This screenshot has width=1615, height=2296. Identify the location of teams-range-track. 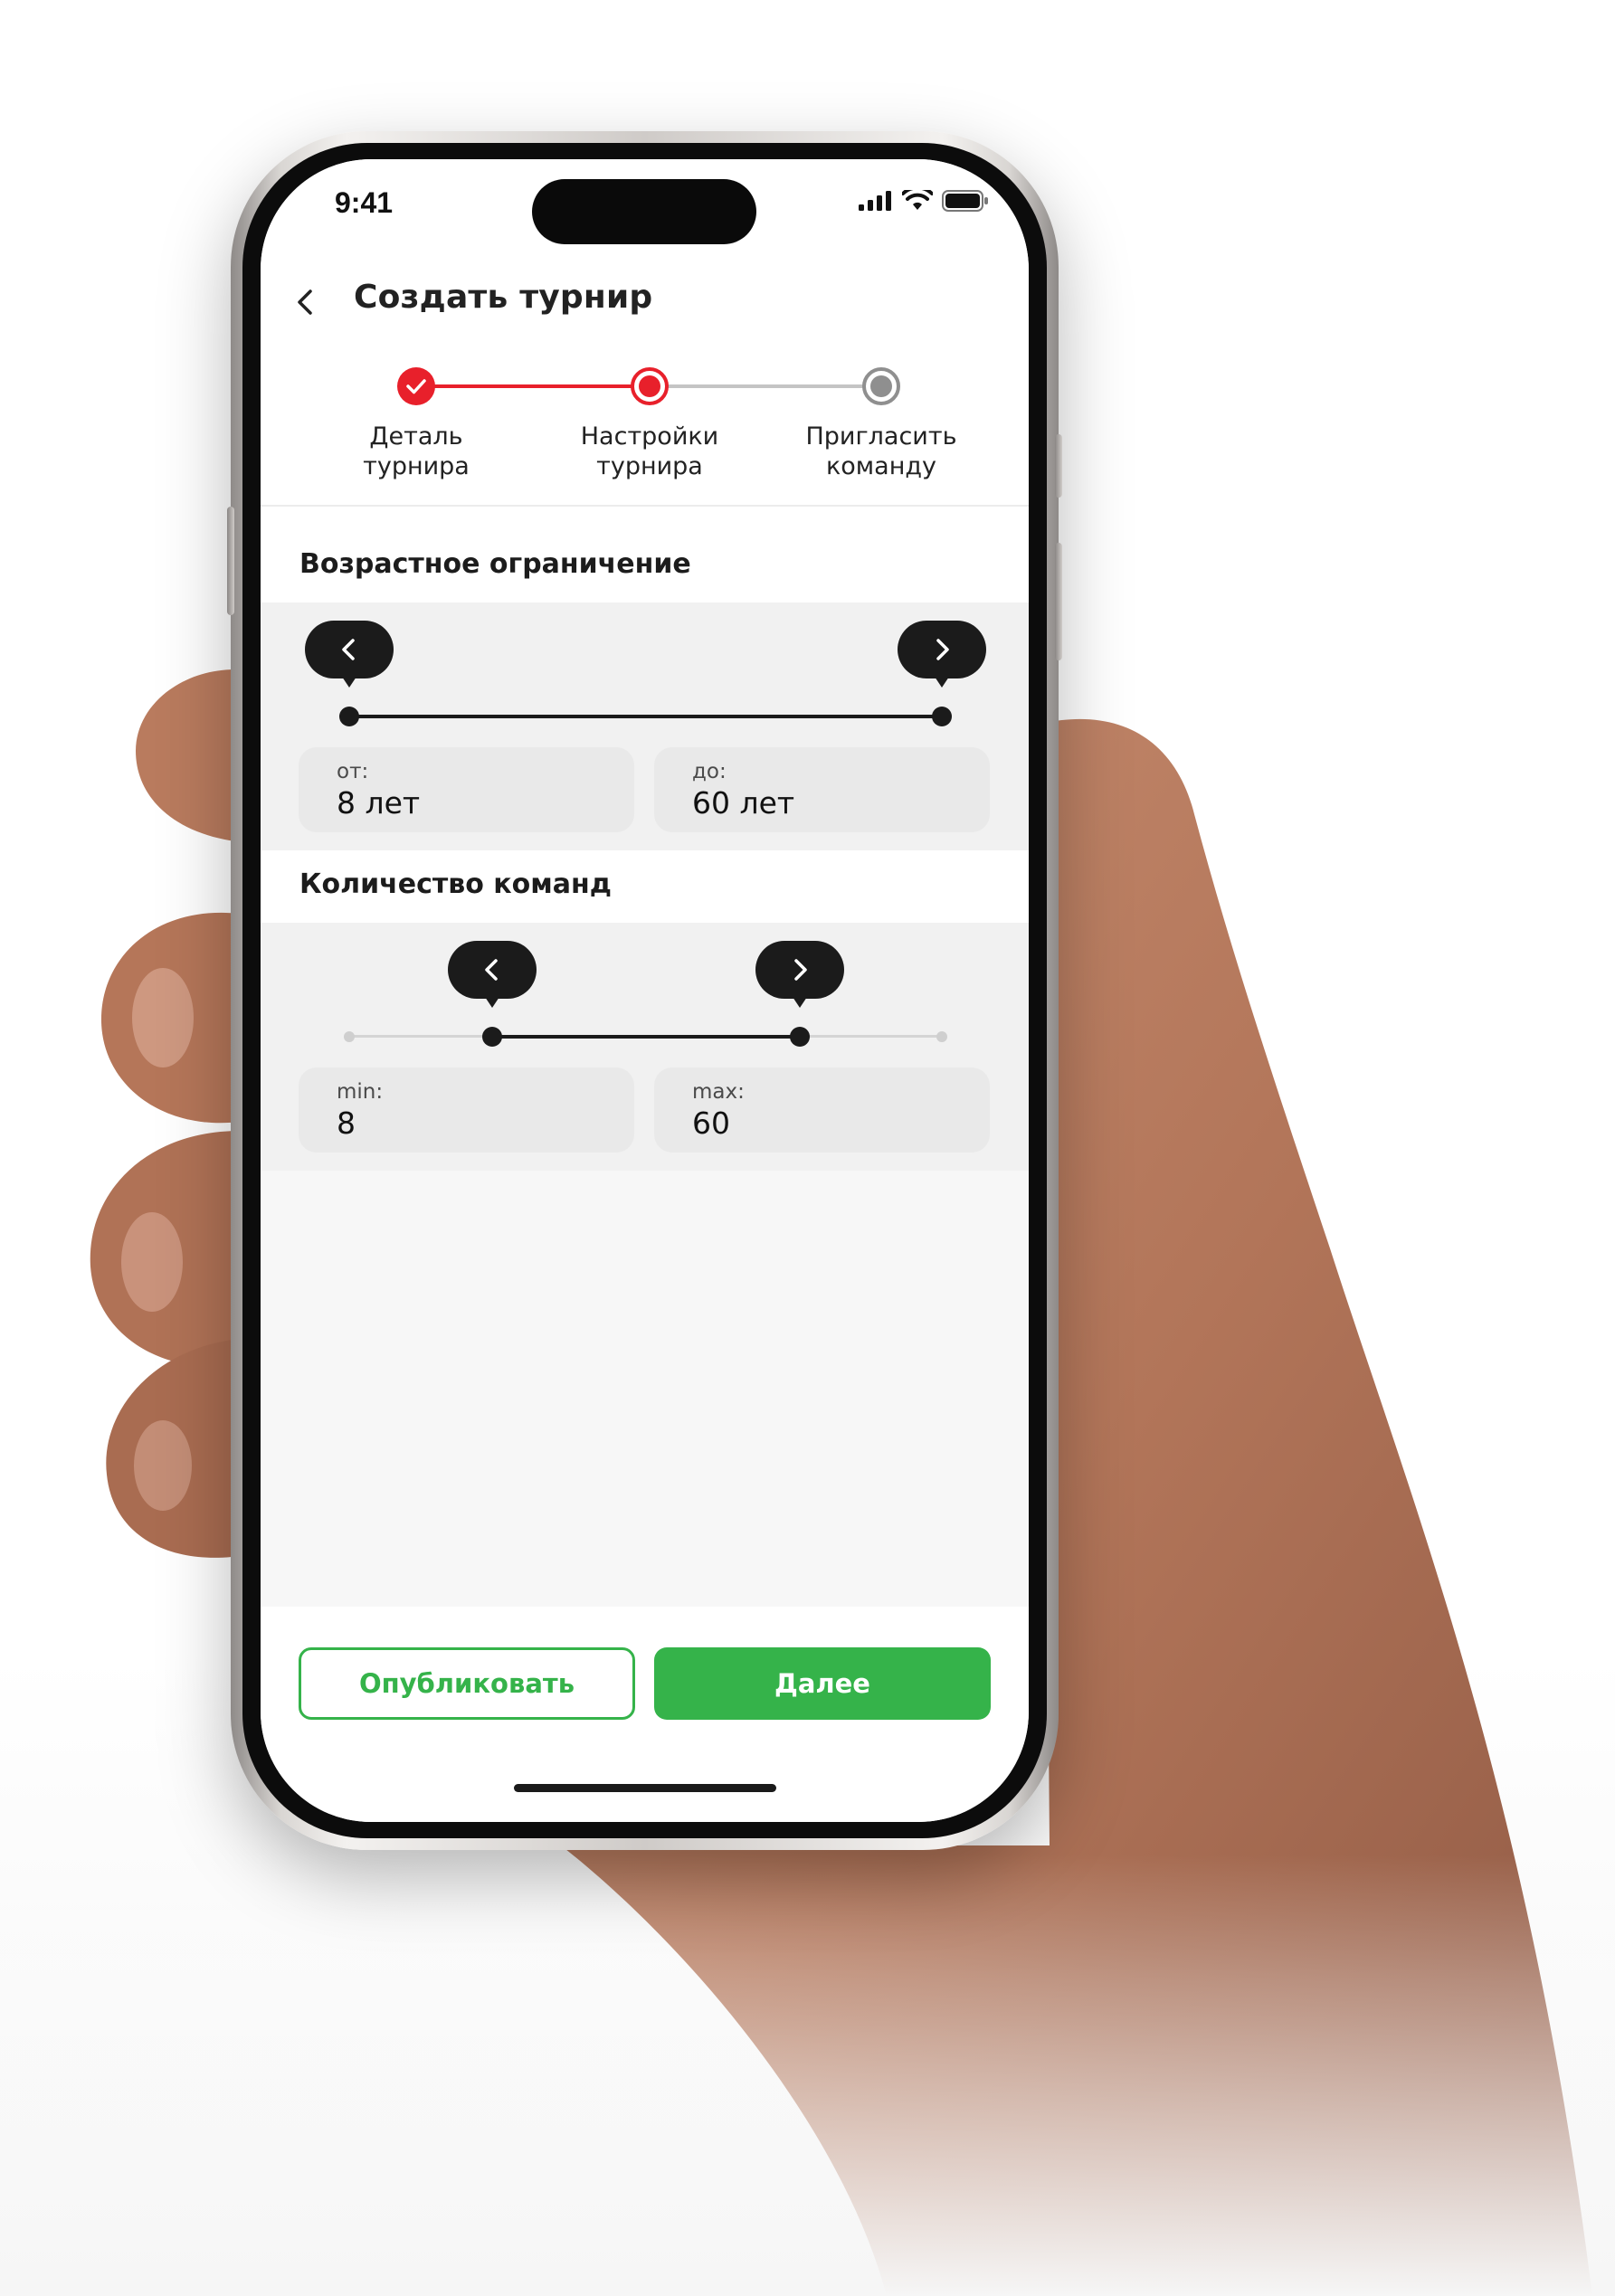
(646, 1037).